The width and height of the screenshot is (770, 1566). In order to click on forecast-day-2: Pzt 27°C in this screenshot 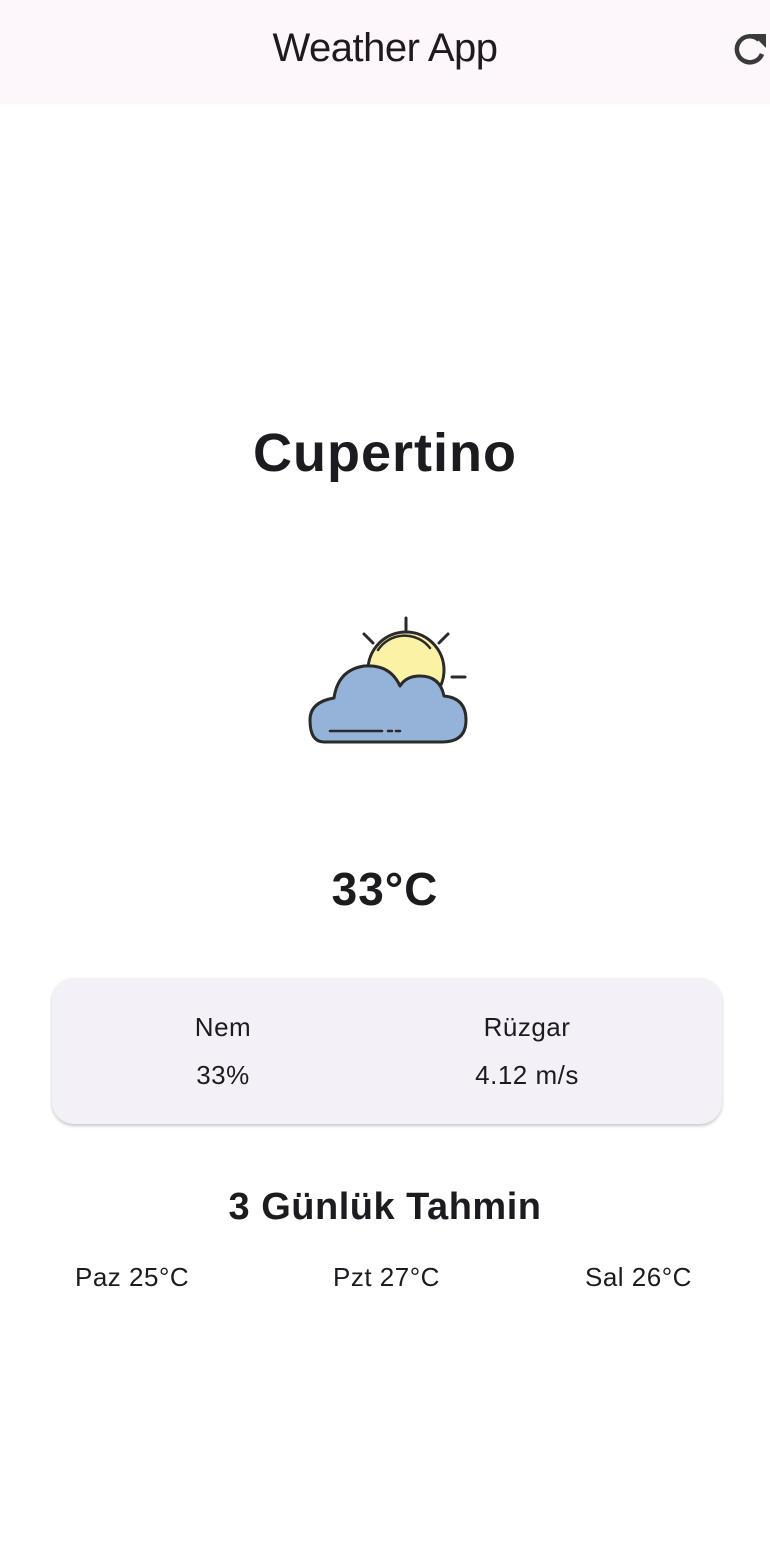, I will do `click(386, 1277)`.